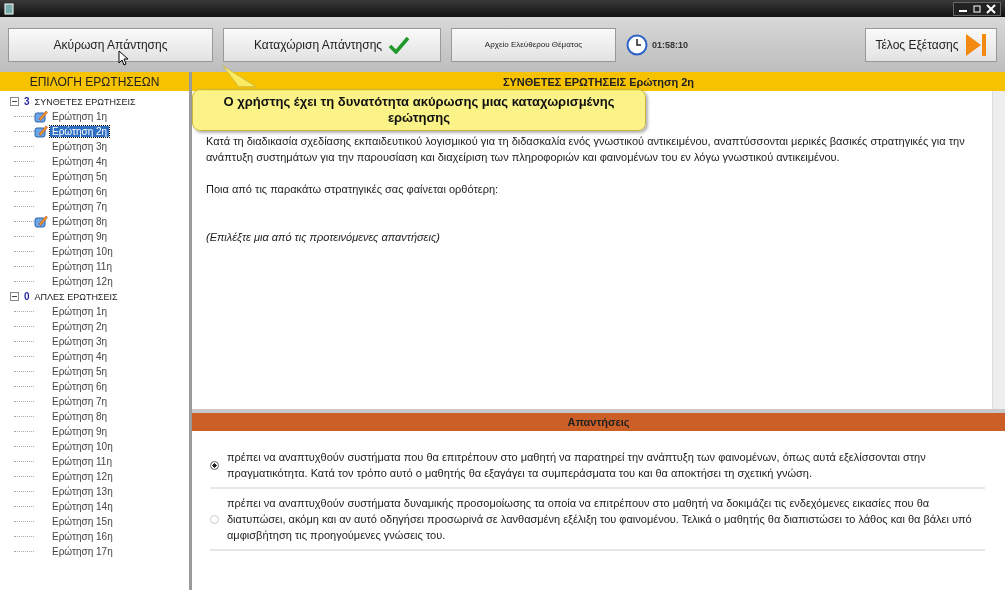 The image size is (1005, 590). What do you see at coordinates (27, 296) in the screenshot?
I see `group-count: 0` at bounding box center [27, 296].